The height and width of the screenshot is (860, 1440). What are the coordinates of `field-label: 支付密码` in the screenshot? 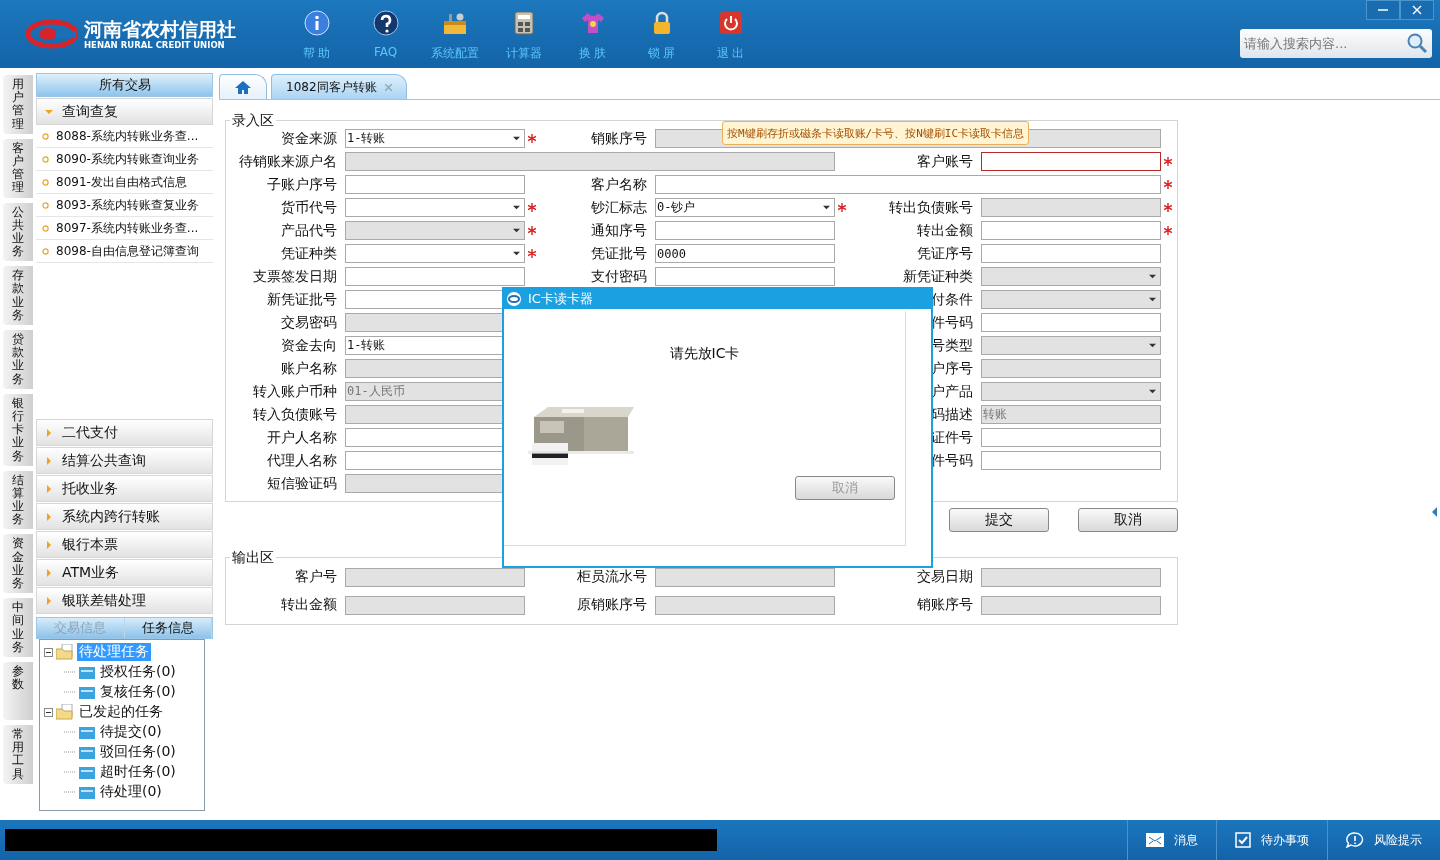 It's located at (619, 276).